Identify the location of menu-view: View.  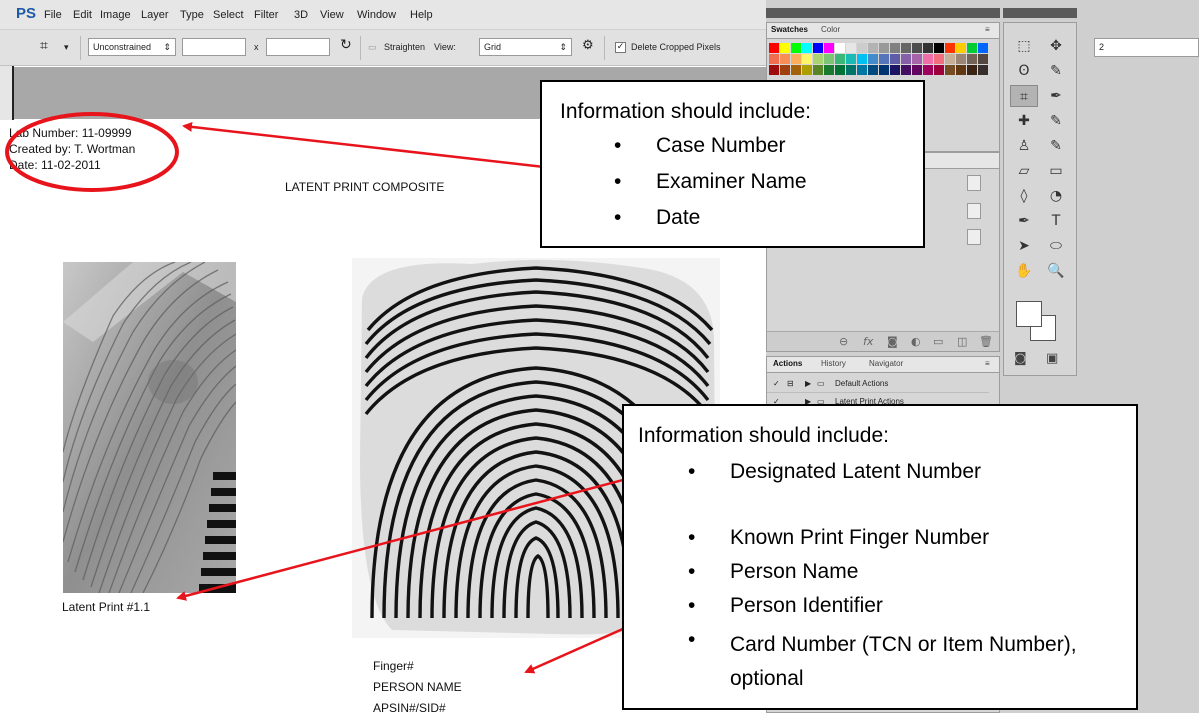
(332, 15).